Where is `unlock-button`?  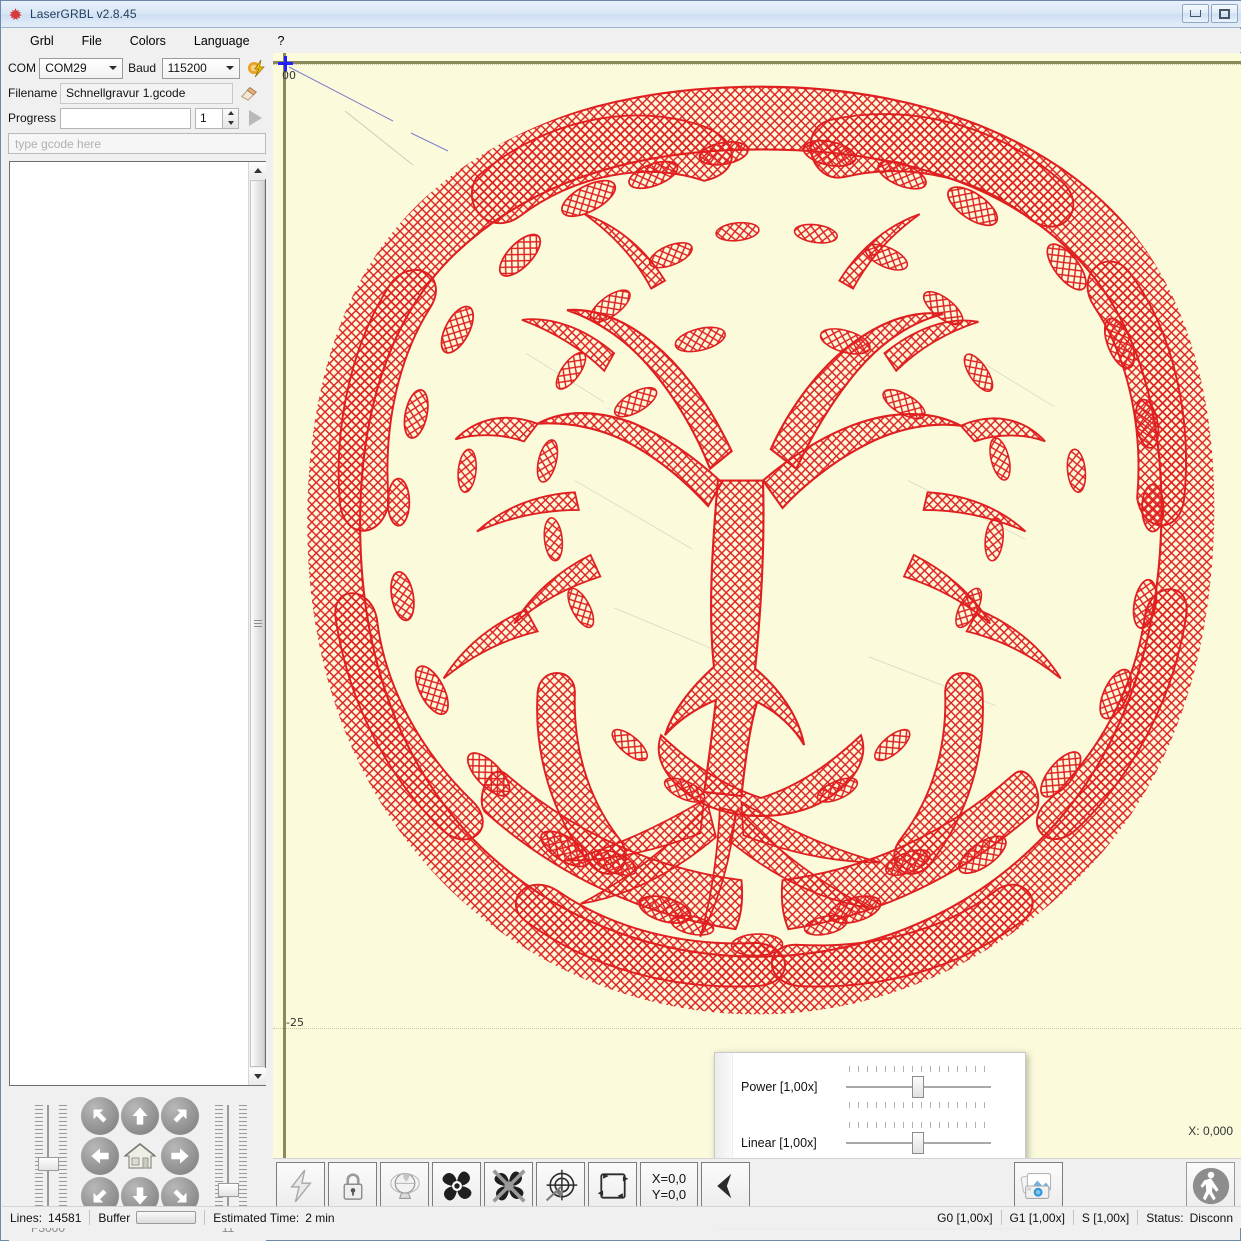
unlock-button is located at coordinates (352, 1186).